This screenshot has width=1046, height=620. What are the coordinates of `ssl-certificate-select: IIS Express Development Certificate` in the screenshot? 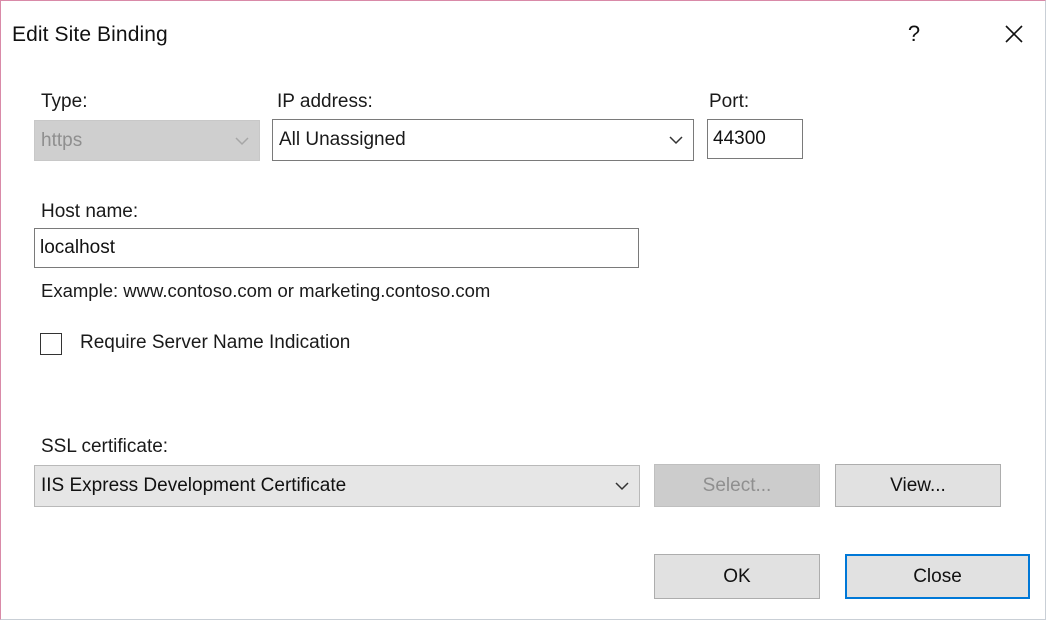 It's located at (337, 486).